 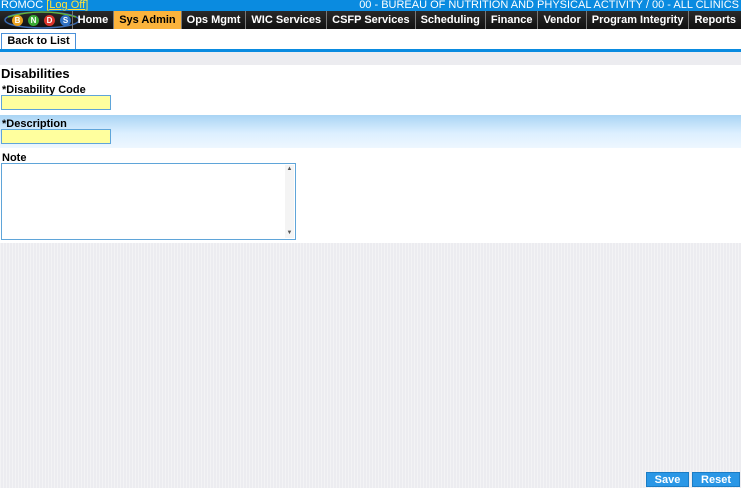 I want to click on user-info: ROMOC [Log Off], so click(x=45, y=5).